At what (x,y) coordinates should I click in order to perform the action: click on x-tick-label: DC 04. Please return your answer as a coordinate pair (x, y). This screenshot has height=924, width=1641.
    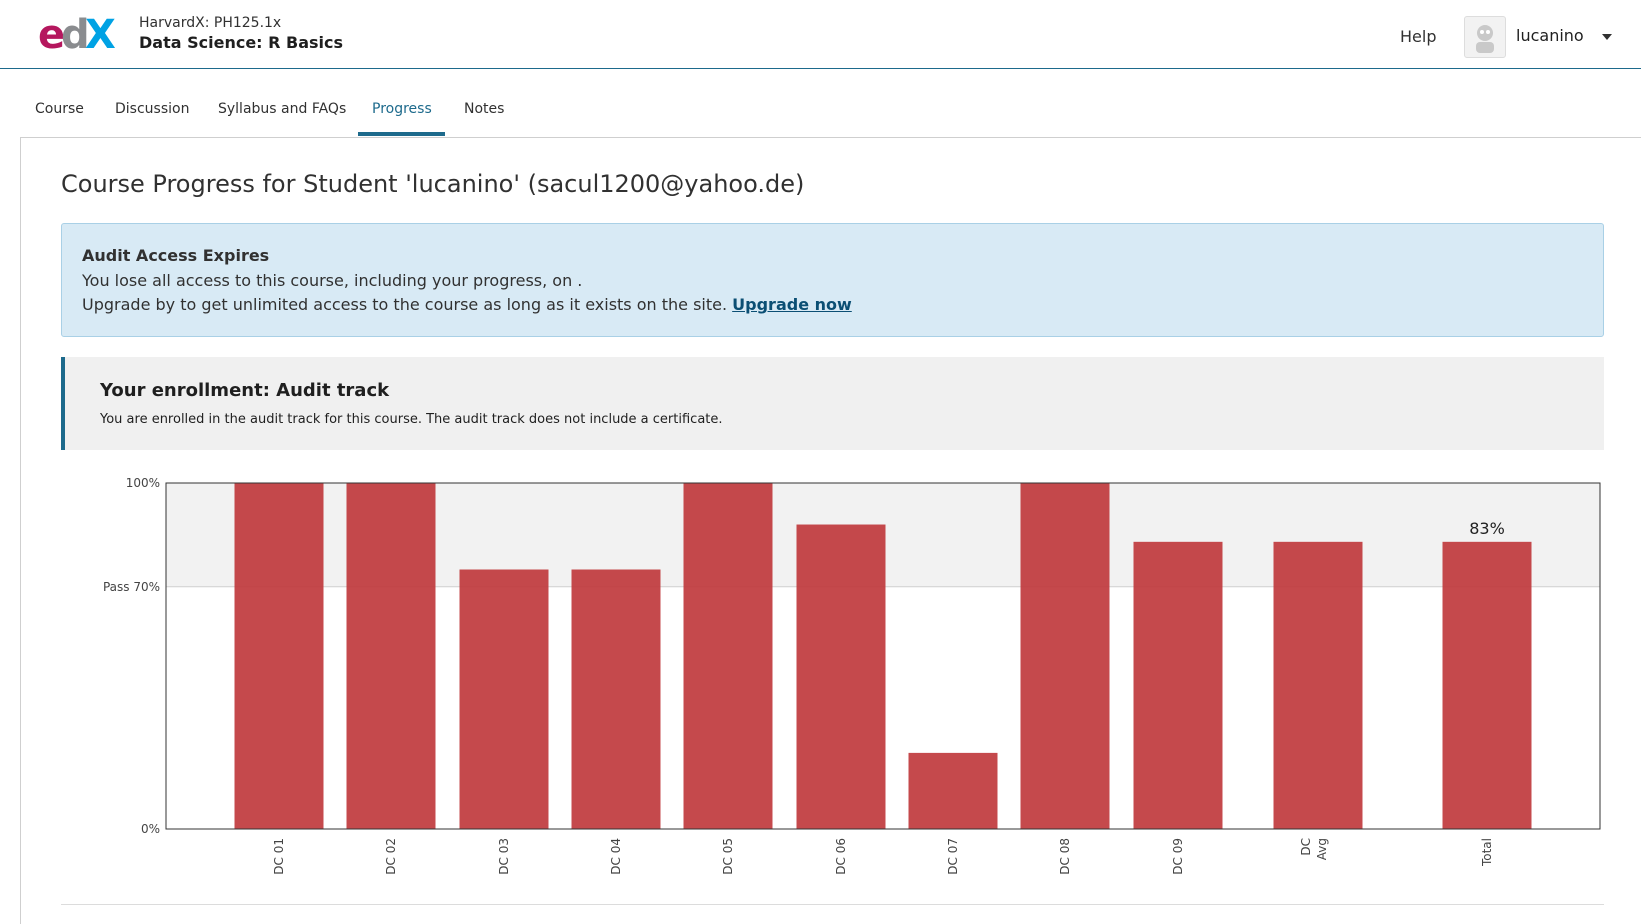
    Looking at the image, I should click on (616, 856).